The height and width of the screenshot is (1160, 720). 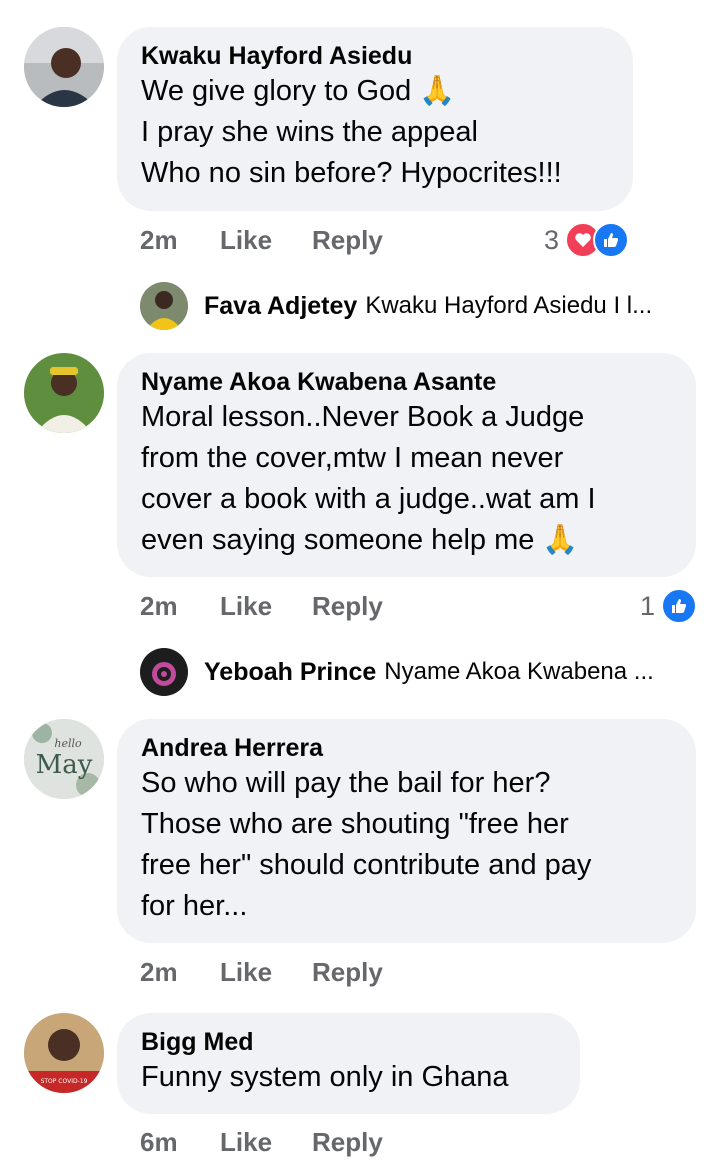 What do you see at coordinates (64, 1081) in the screenshot?
I see `avatar-banner-text: STOP COVID-19` at bounding box center [64, 1081].